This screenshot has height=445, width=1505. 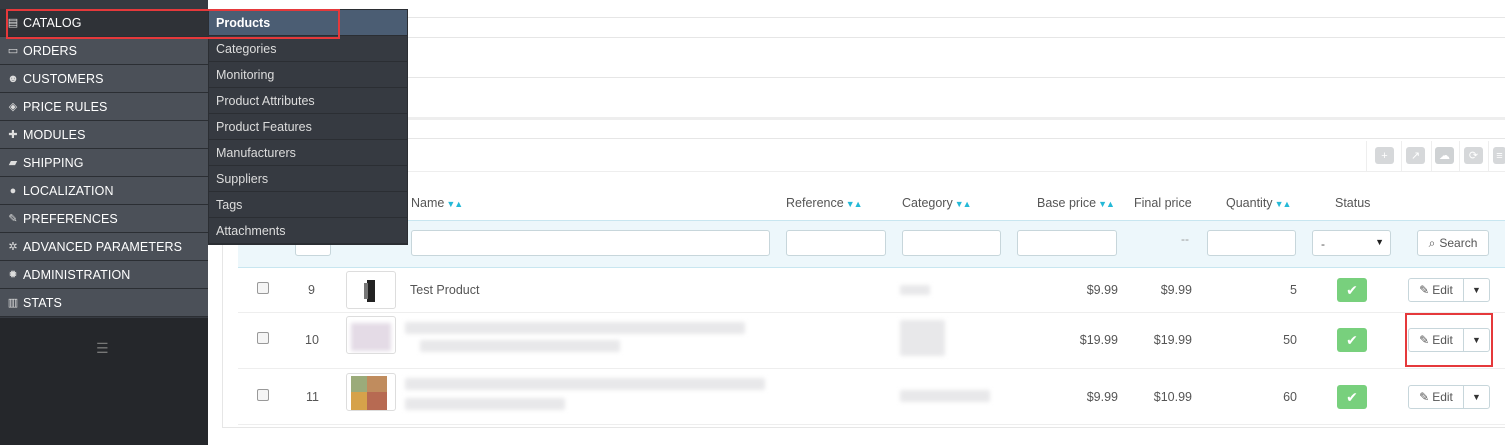 I want to click on sidebar-item-administration: ✹ ADMINISTRATION, so click(x=104, y=275).